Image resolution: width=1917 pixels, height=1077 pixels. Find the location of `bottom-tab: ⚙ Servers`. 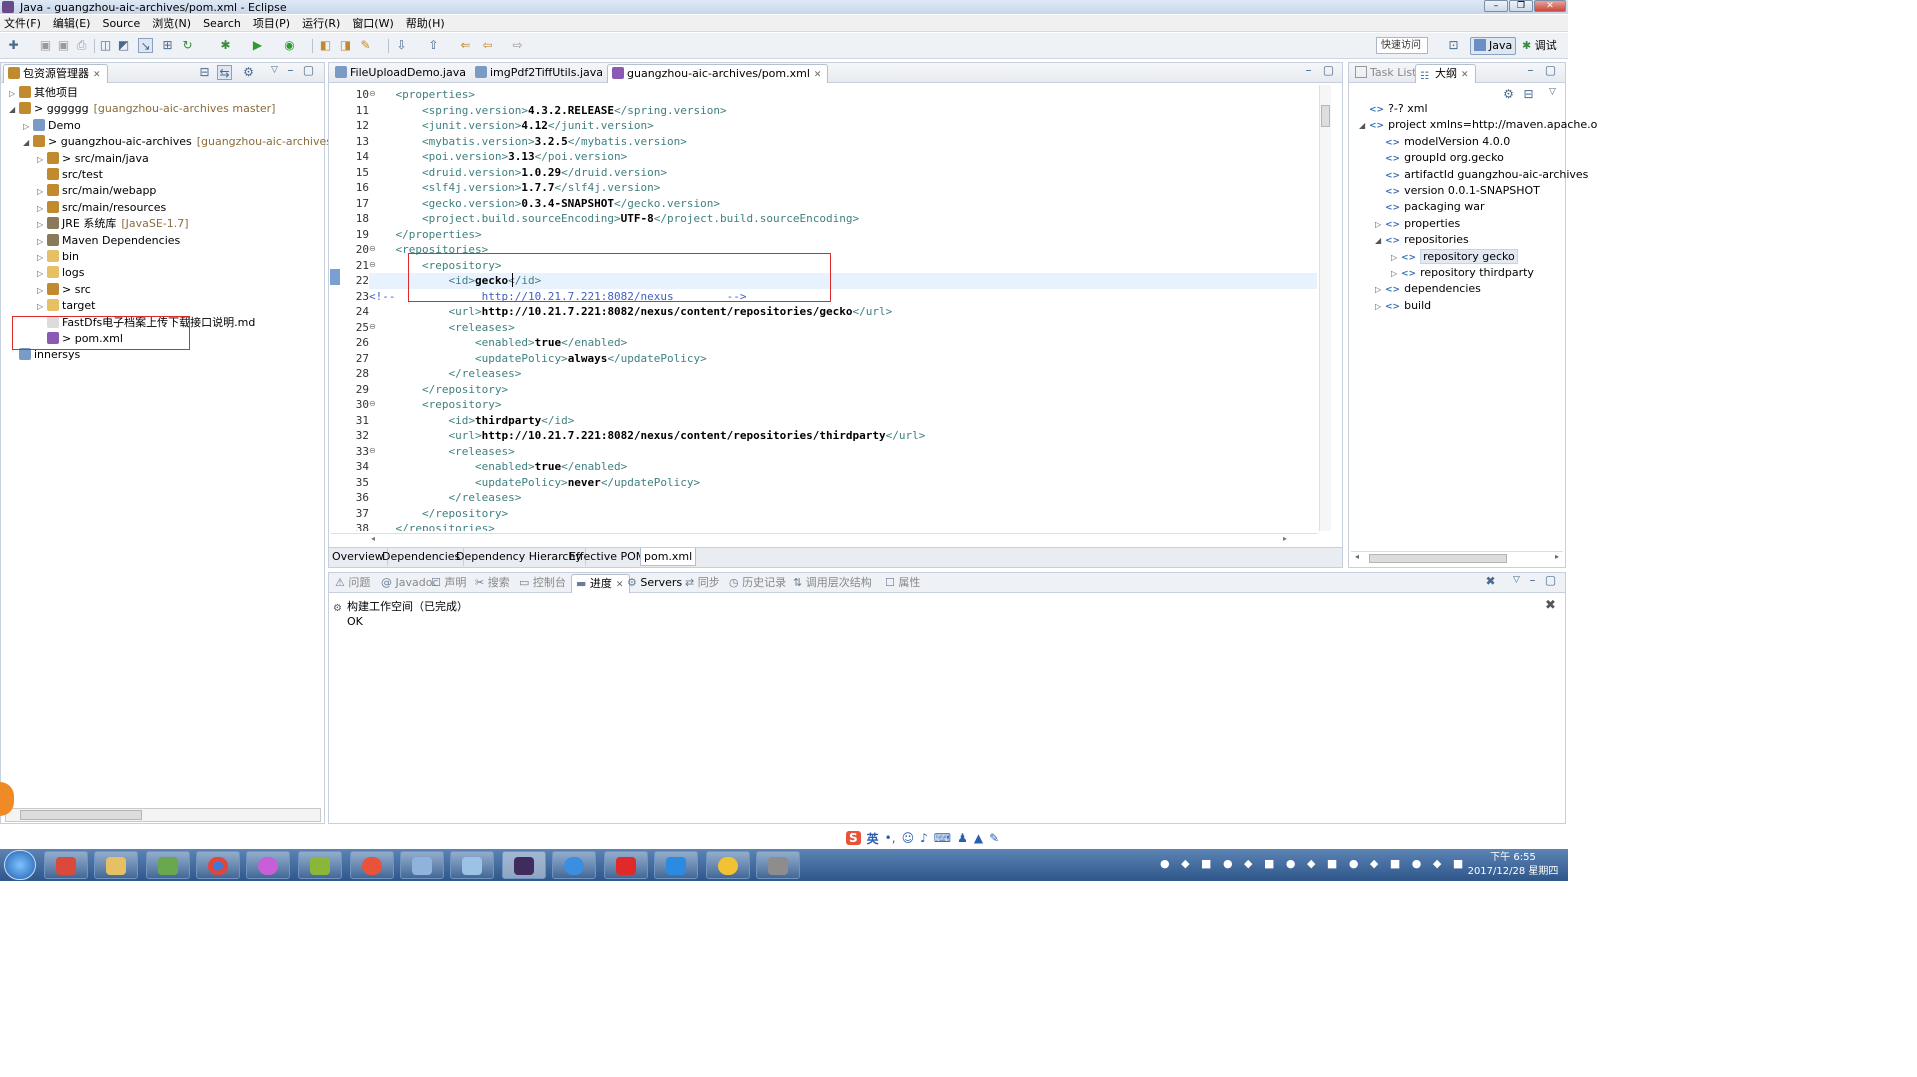

bottom-tab: ⚙ Servers is located at coordinates (655, 583).